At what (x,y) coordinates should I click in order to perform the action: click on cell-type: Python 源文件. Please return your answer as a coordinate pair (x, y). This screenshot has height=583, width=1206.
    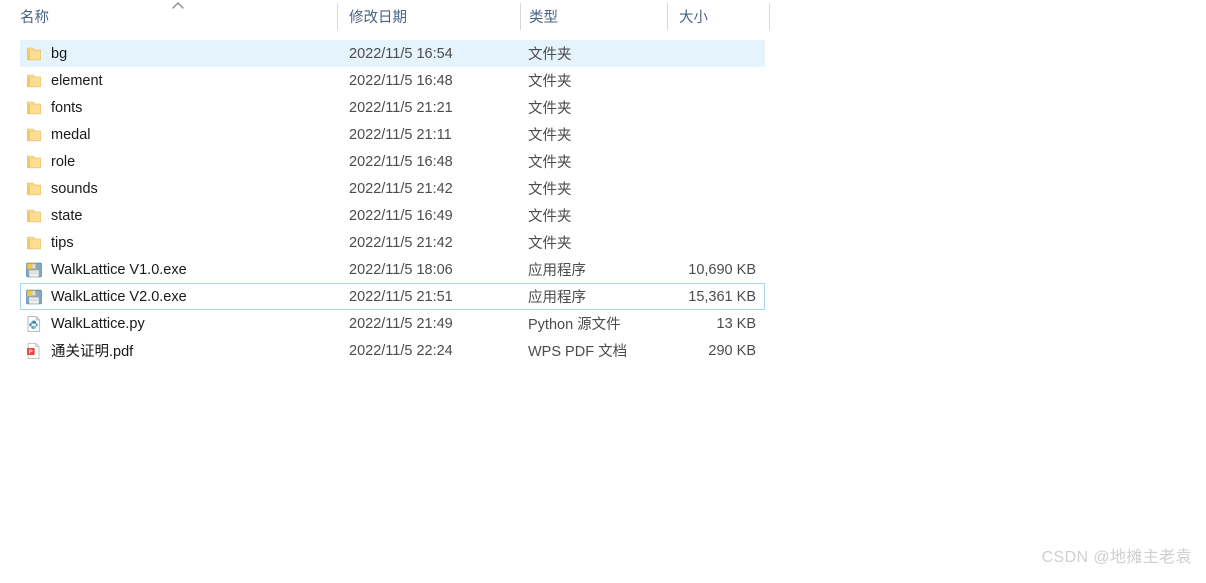
    Looking at the image, I should click on (574, 325).